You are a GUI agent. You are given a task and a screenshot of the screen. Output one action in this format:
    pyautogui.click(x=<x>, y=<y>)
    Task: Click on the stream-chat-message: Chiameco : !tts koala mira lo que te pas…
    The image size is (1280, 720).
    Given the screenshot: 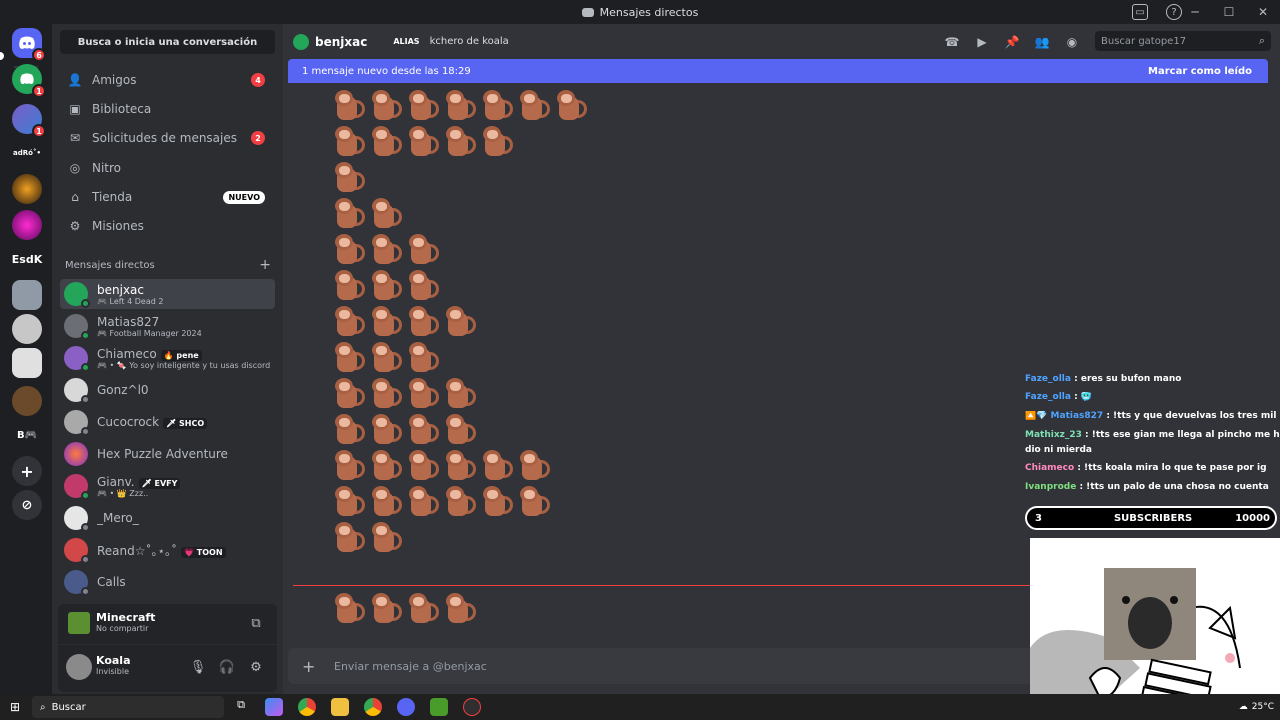 What is the action you would take?
    pyautogui.click(x=1152, y=468)
    